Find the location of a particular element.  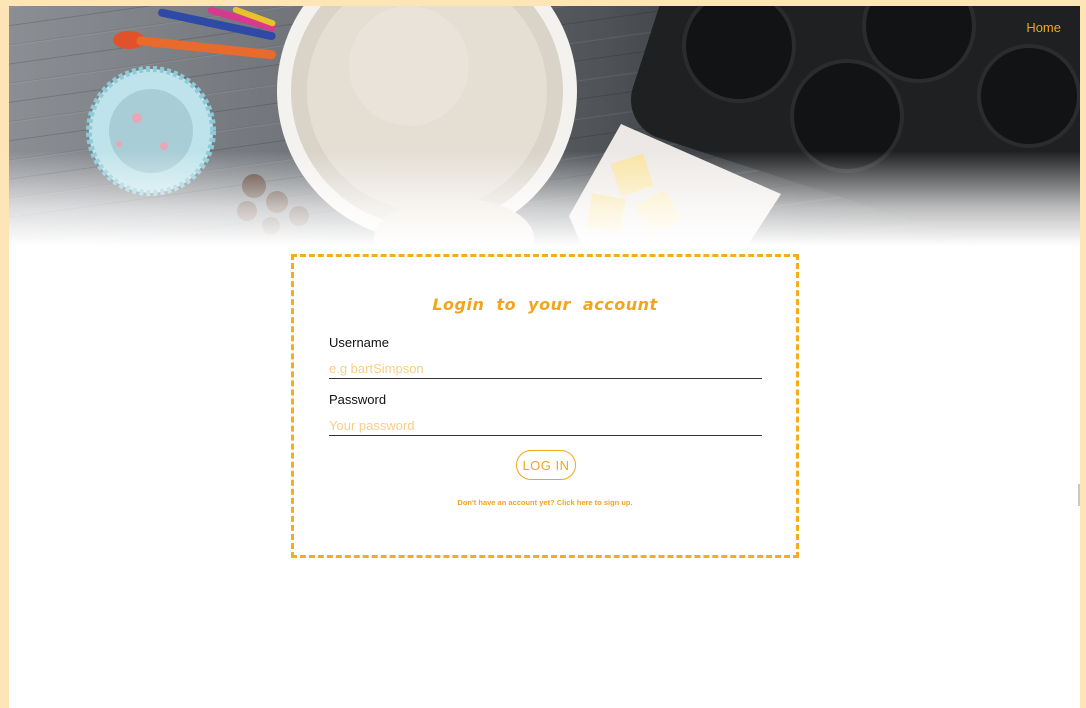

username-input is located at coordinates (545, 368).